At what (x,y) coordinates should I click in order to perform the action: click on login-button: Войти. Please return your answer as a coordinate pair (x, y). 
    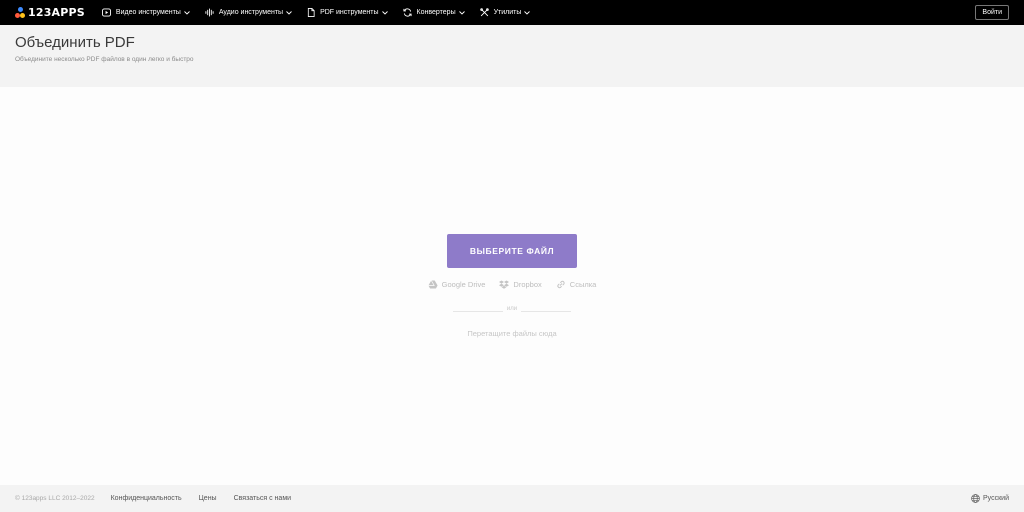
    Looking at the image, I should click on (992, 12).